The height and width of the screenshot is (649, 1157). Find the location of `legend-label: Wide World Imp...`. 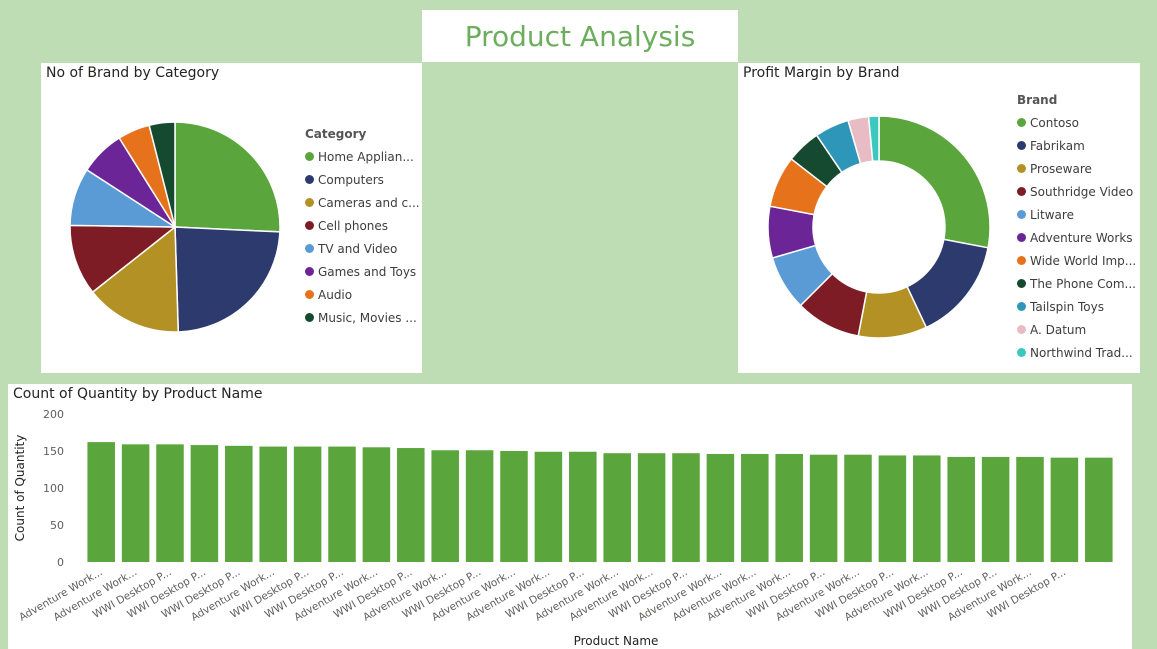

legend-label: Wide World Imp... is located at coordinates (1083, 260).